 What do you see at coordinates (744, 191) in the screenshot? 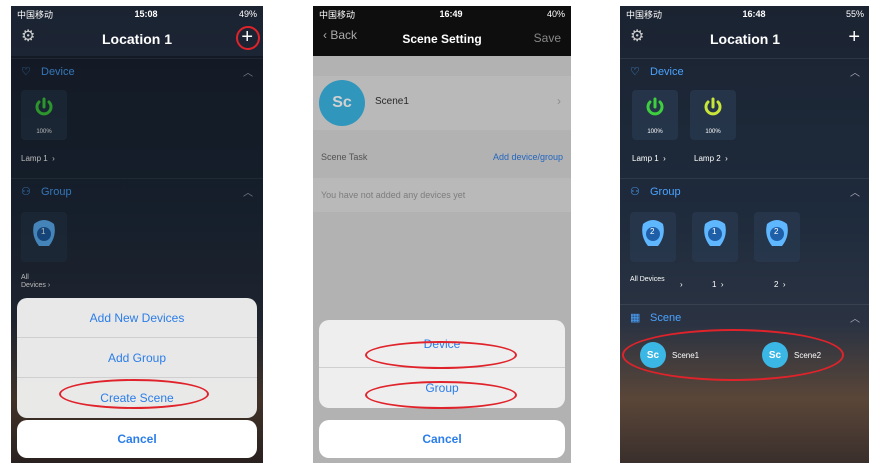
I see `group-section-header: ⚇ Group ︿` at bounding box center [744, 191].